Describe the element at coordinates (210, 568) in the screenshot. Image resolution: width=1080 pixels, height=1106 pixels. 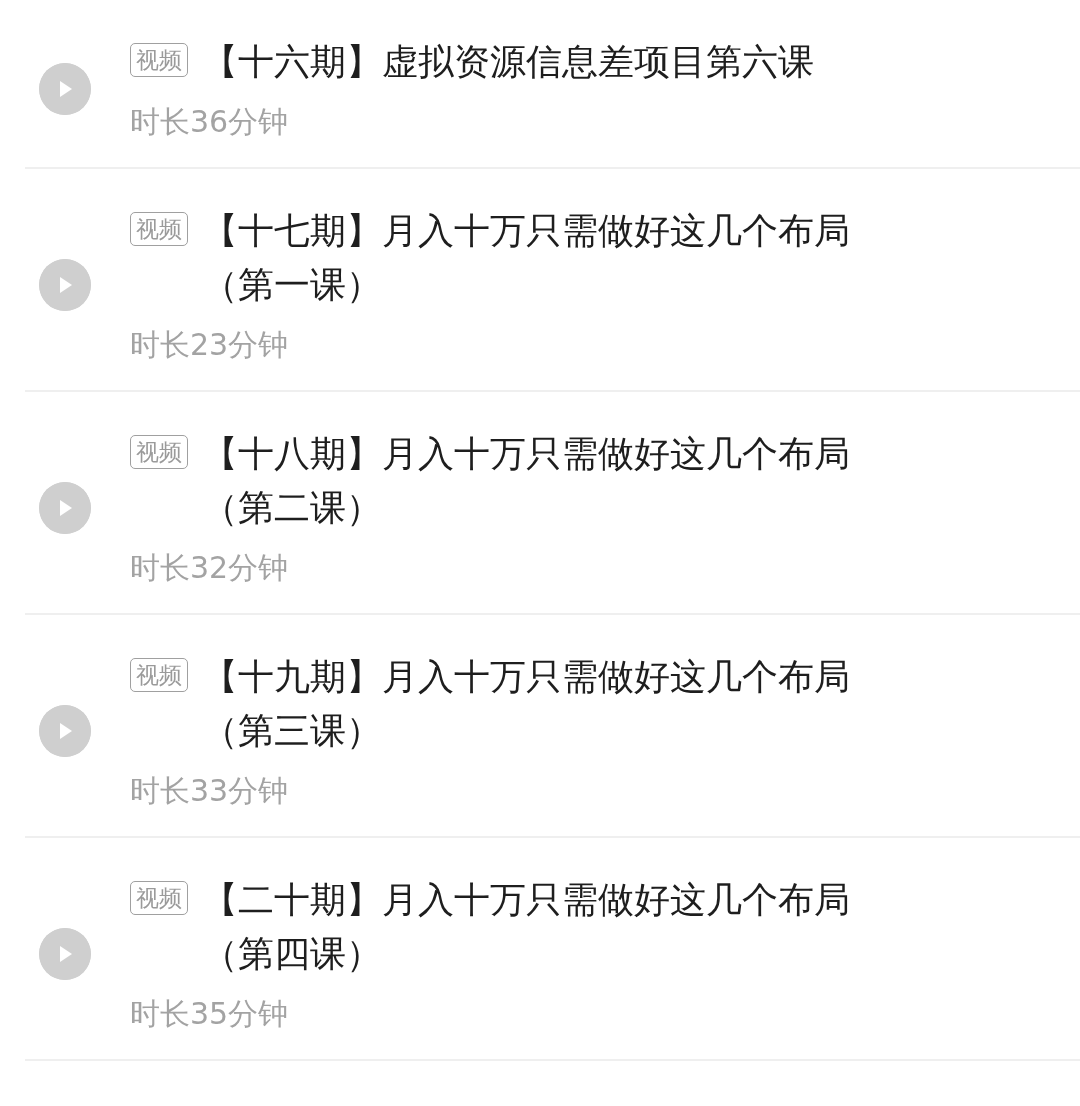
I see `lesson-duration: 时长32分钟` at that location.